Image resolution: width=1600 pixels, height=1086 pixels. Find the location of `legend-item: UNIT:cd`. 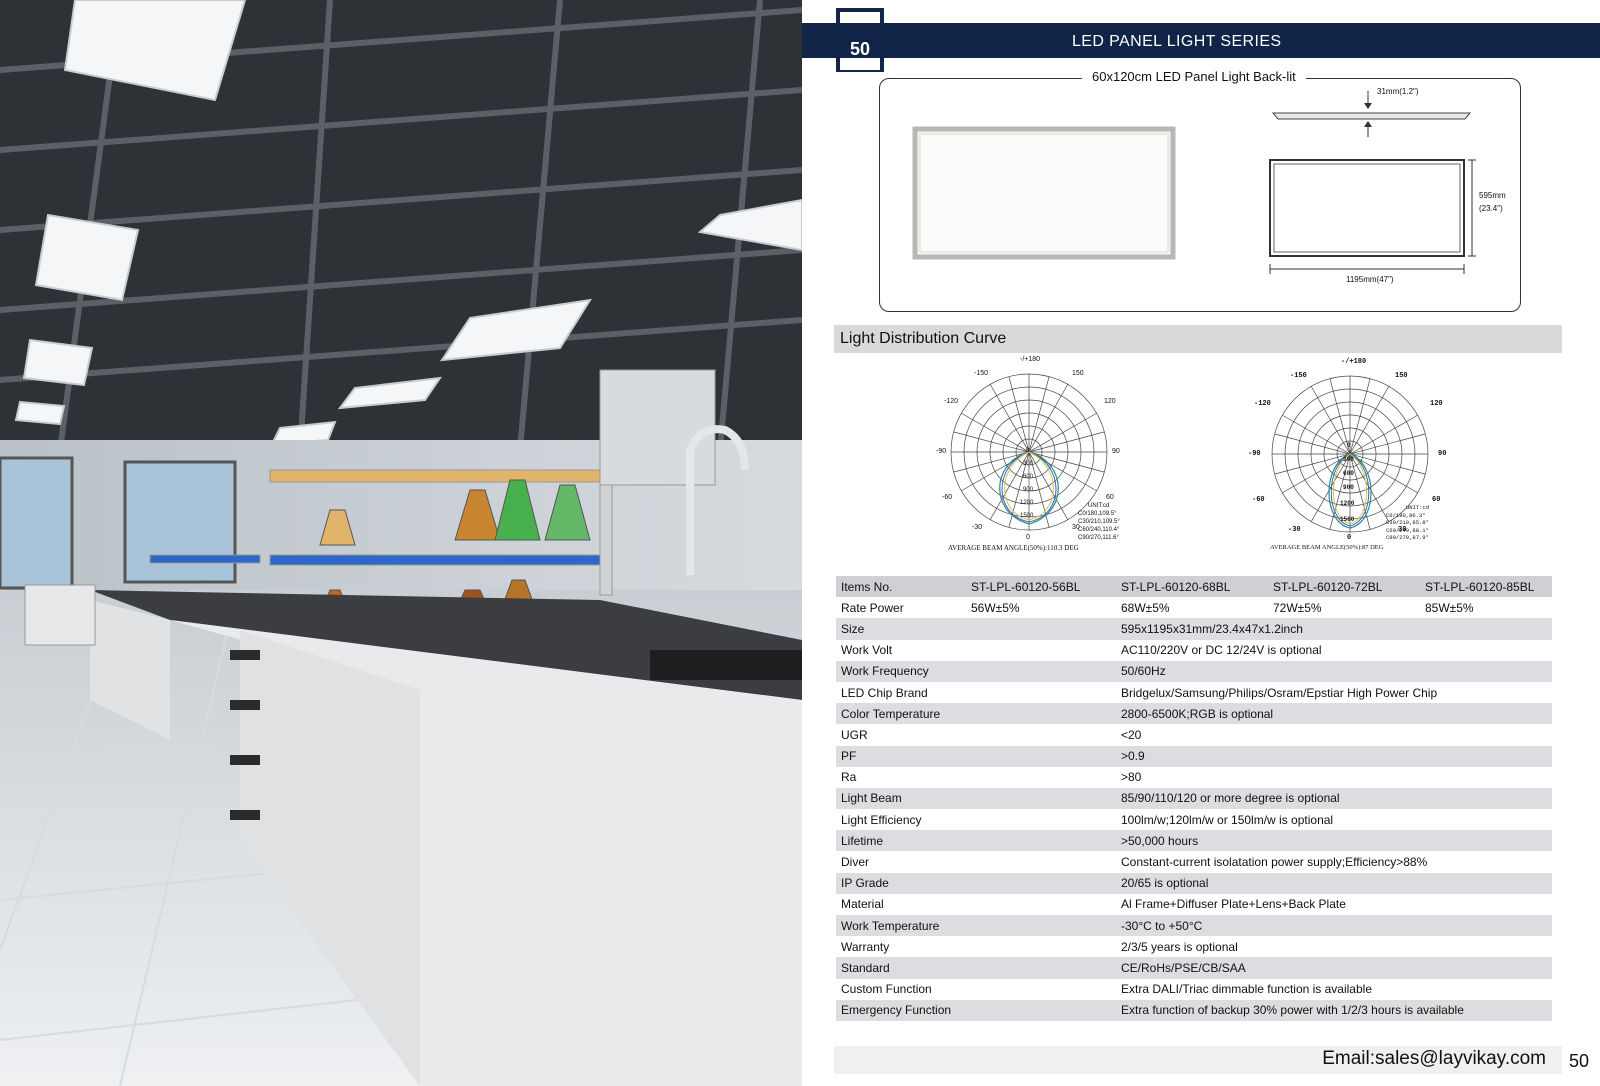

legend-item: UNIT:cd is located at coordinates (1418, 507).